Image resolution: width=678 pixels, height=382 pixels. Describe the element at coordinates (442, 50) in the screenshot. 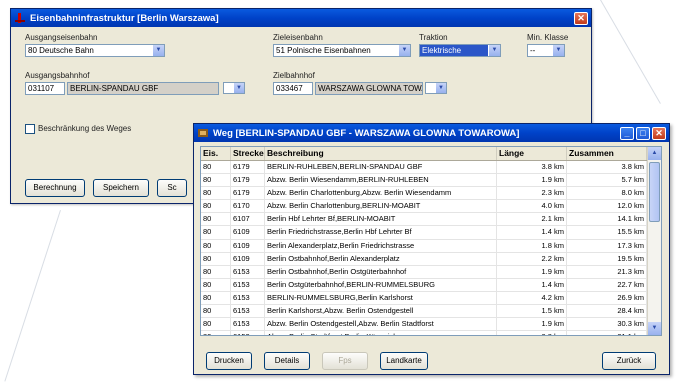

I see `traktion-value: Elektrische` at that location.